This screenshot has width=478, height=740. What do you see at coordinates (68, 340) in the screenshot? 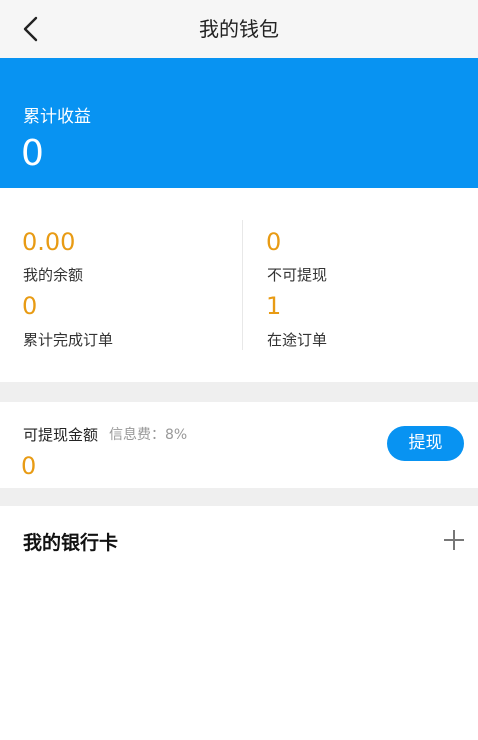
I see `completed-orders-label: 累计完成订单` at bounding box center [68, 340].